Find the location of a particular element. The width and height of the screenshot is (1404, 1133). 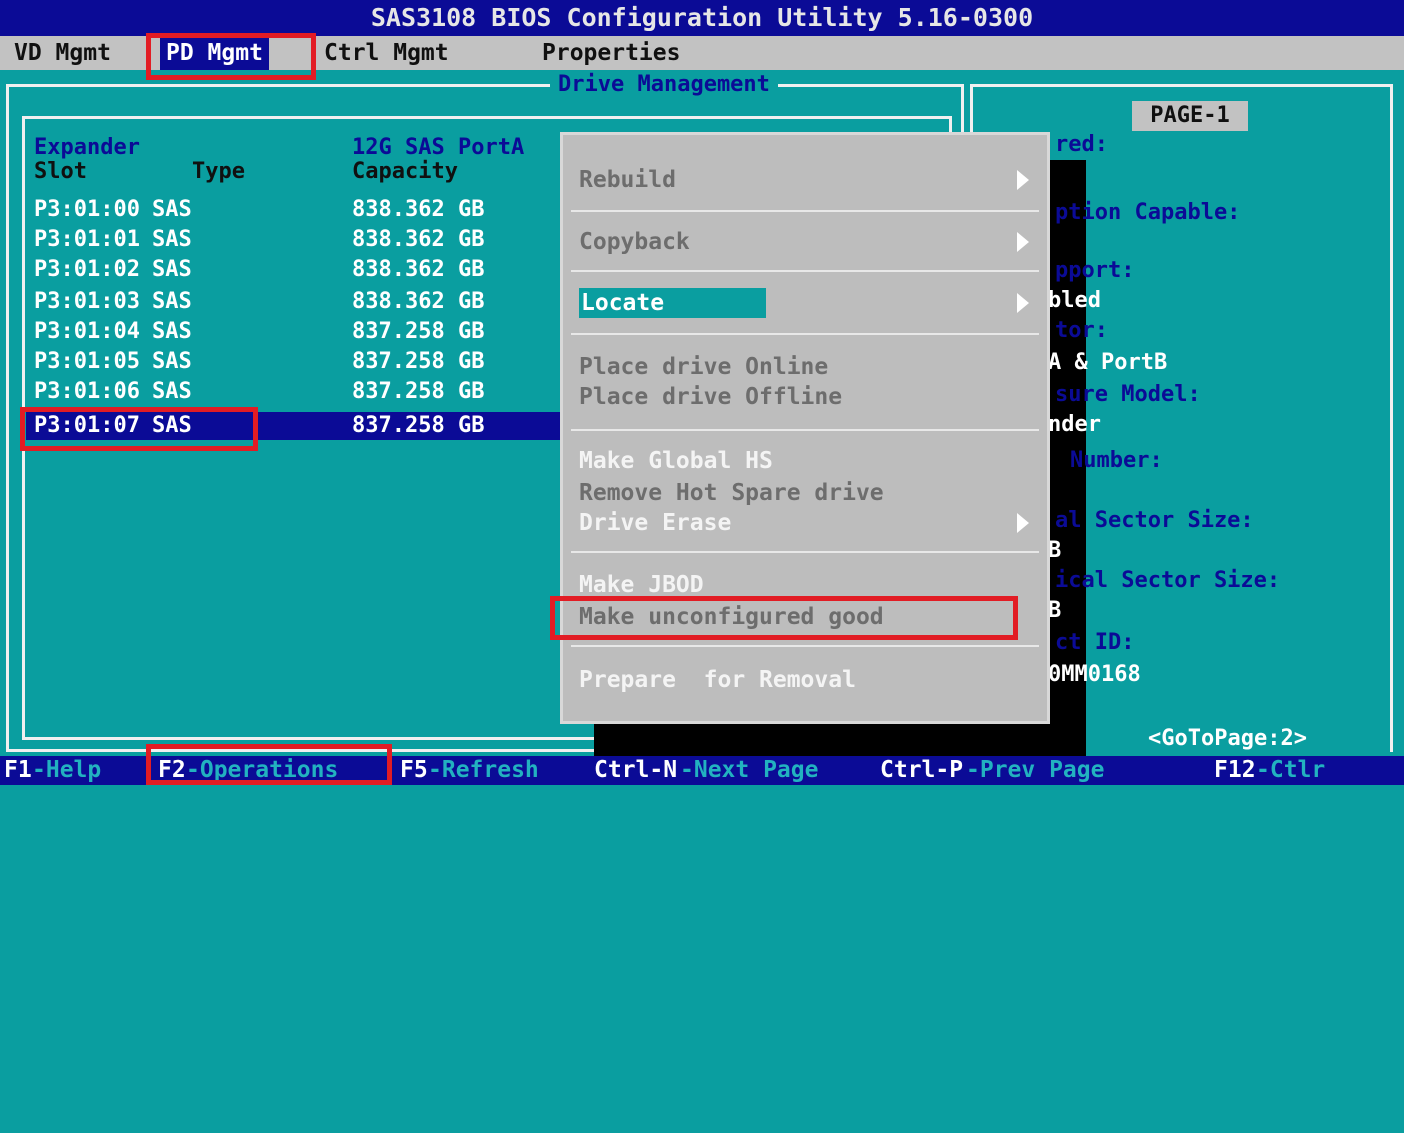

detail-line: sure Model: is located at coordinates (1128, 394).